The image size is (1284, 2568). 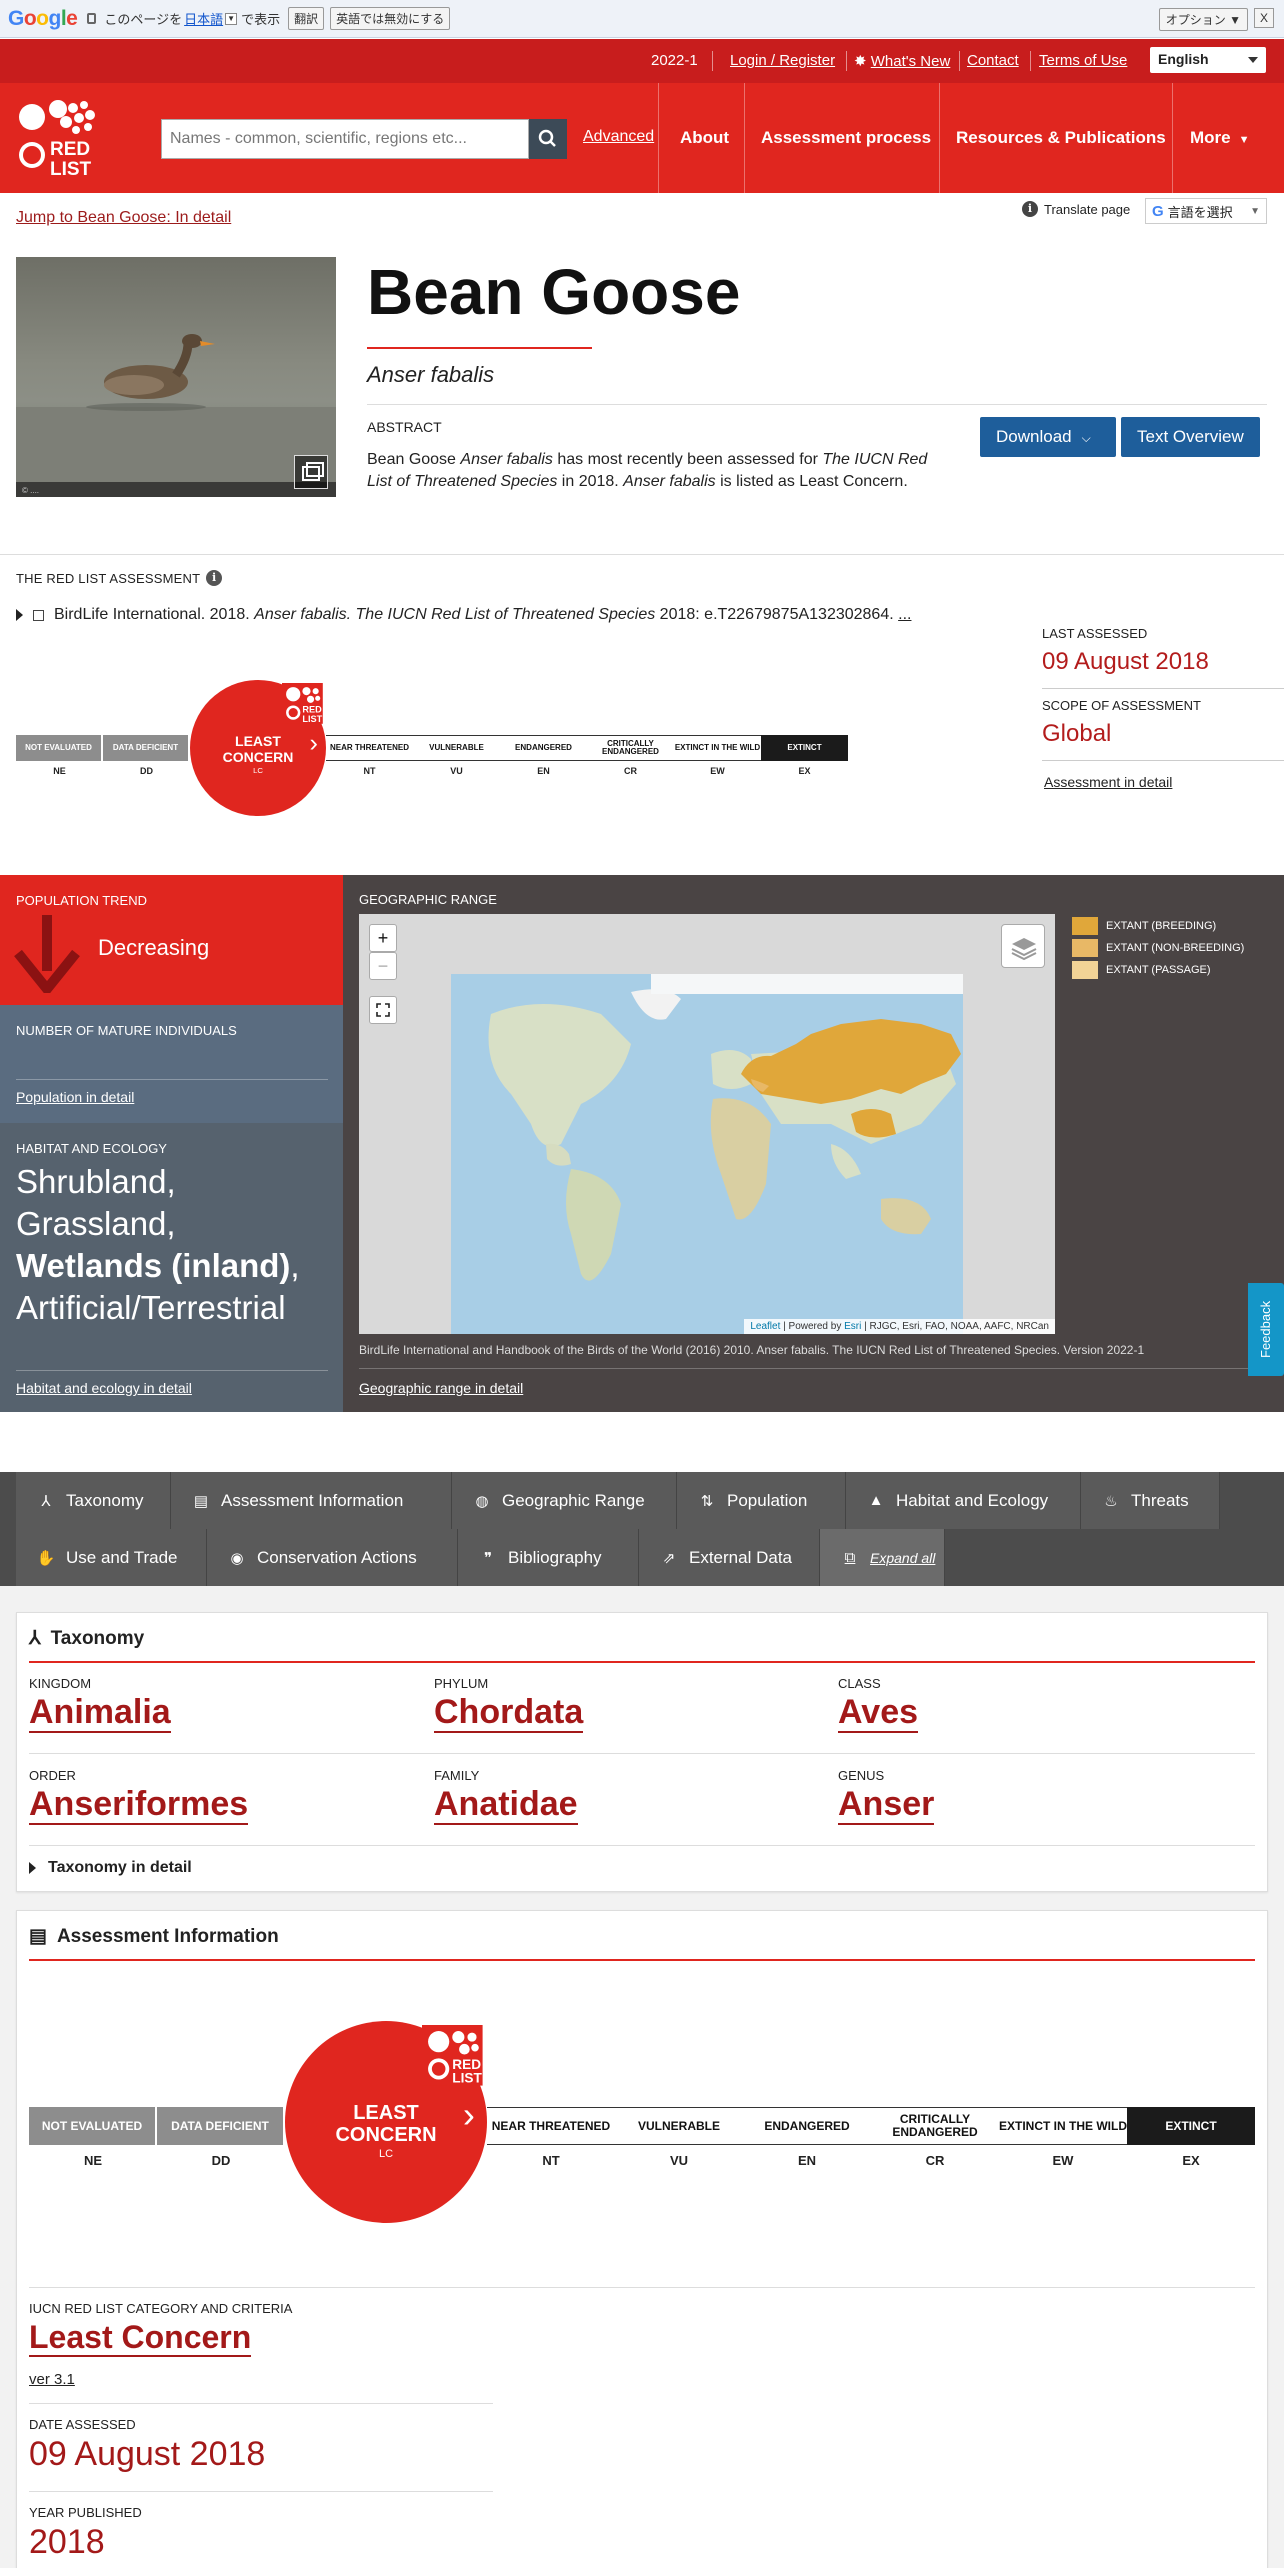 What do you see at coordinates (92, 18) in the screenshot?
I see `lock-icon` at bounding box center [92, 18].